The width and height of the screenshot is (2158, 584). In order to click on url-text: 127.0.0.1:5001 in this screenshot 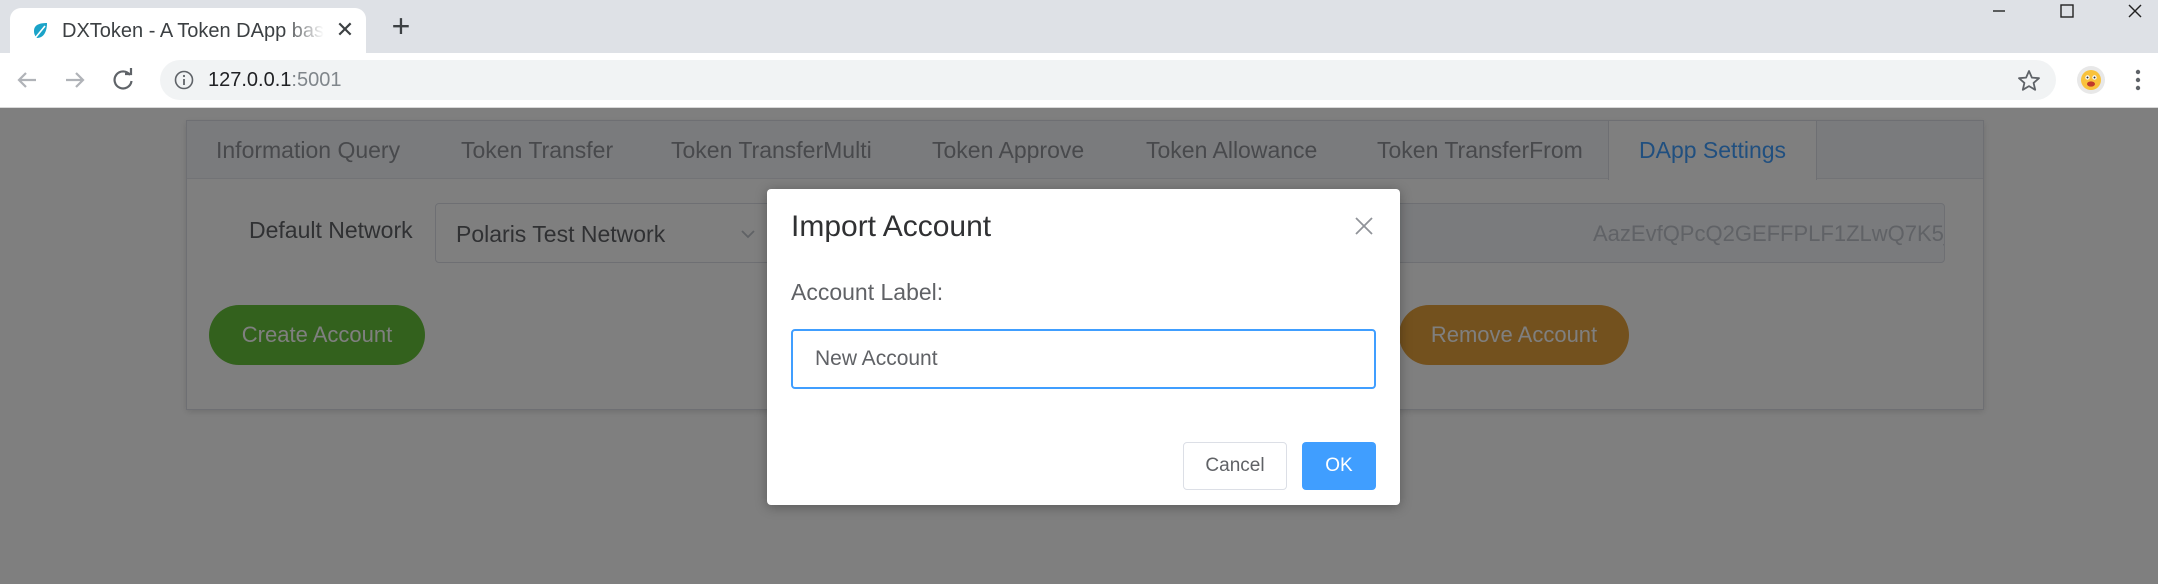, I will do `click(274, 80)`.